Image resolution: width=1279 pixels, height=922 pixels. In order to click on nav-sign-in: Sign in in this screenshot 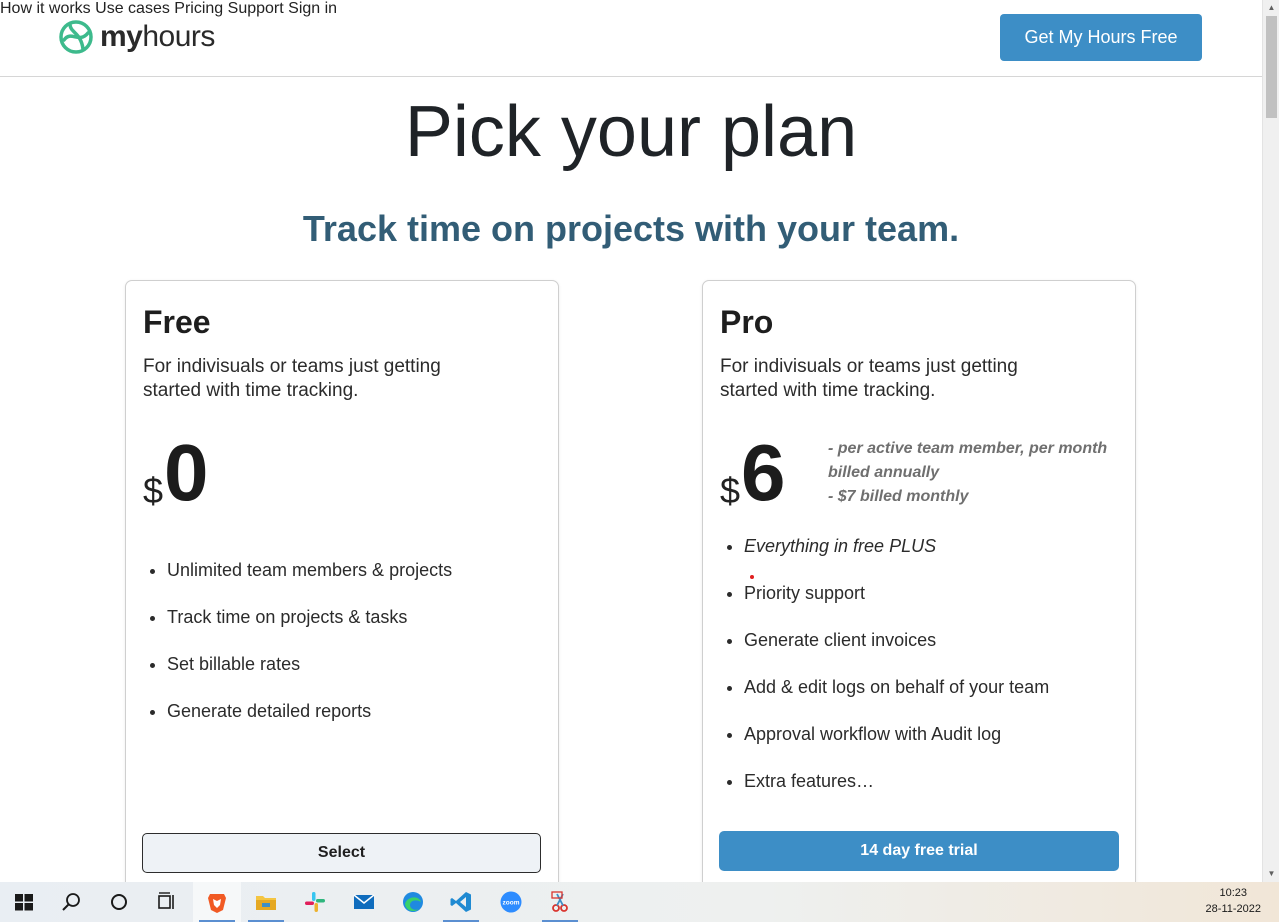, I will do `click(312, 8)`.